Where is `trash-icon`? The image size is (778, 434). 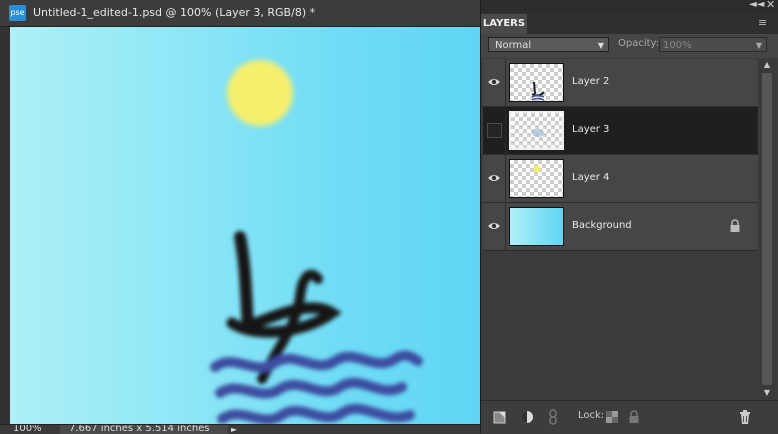 trash-icon is located at coordinates (745, 417).